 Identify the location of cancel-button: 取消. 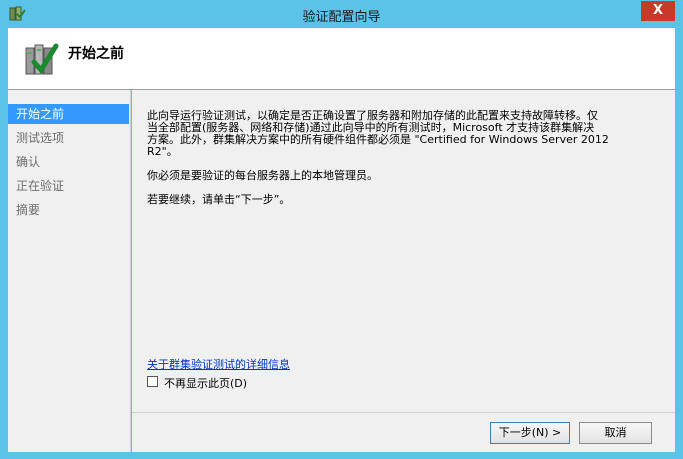
(615, 433).